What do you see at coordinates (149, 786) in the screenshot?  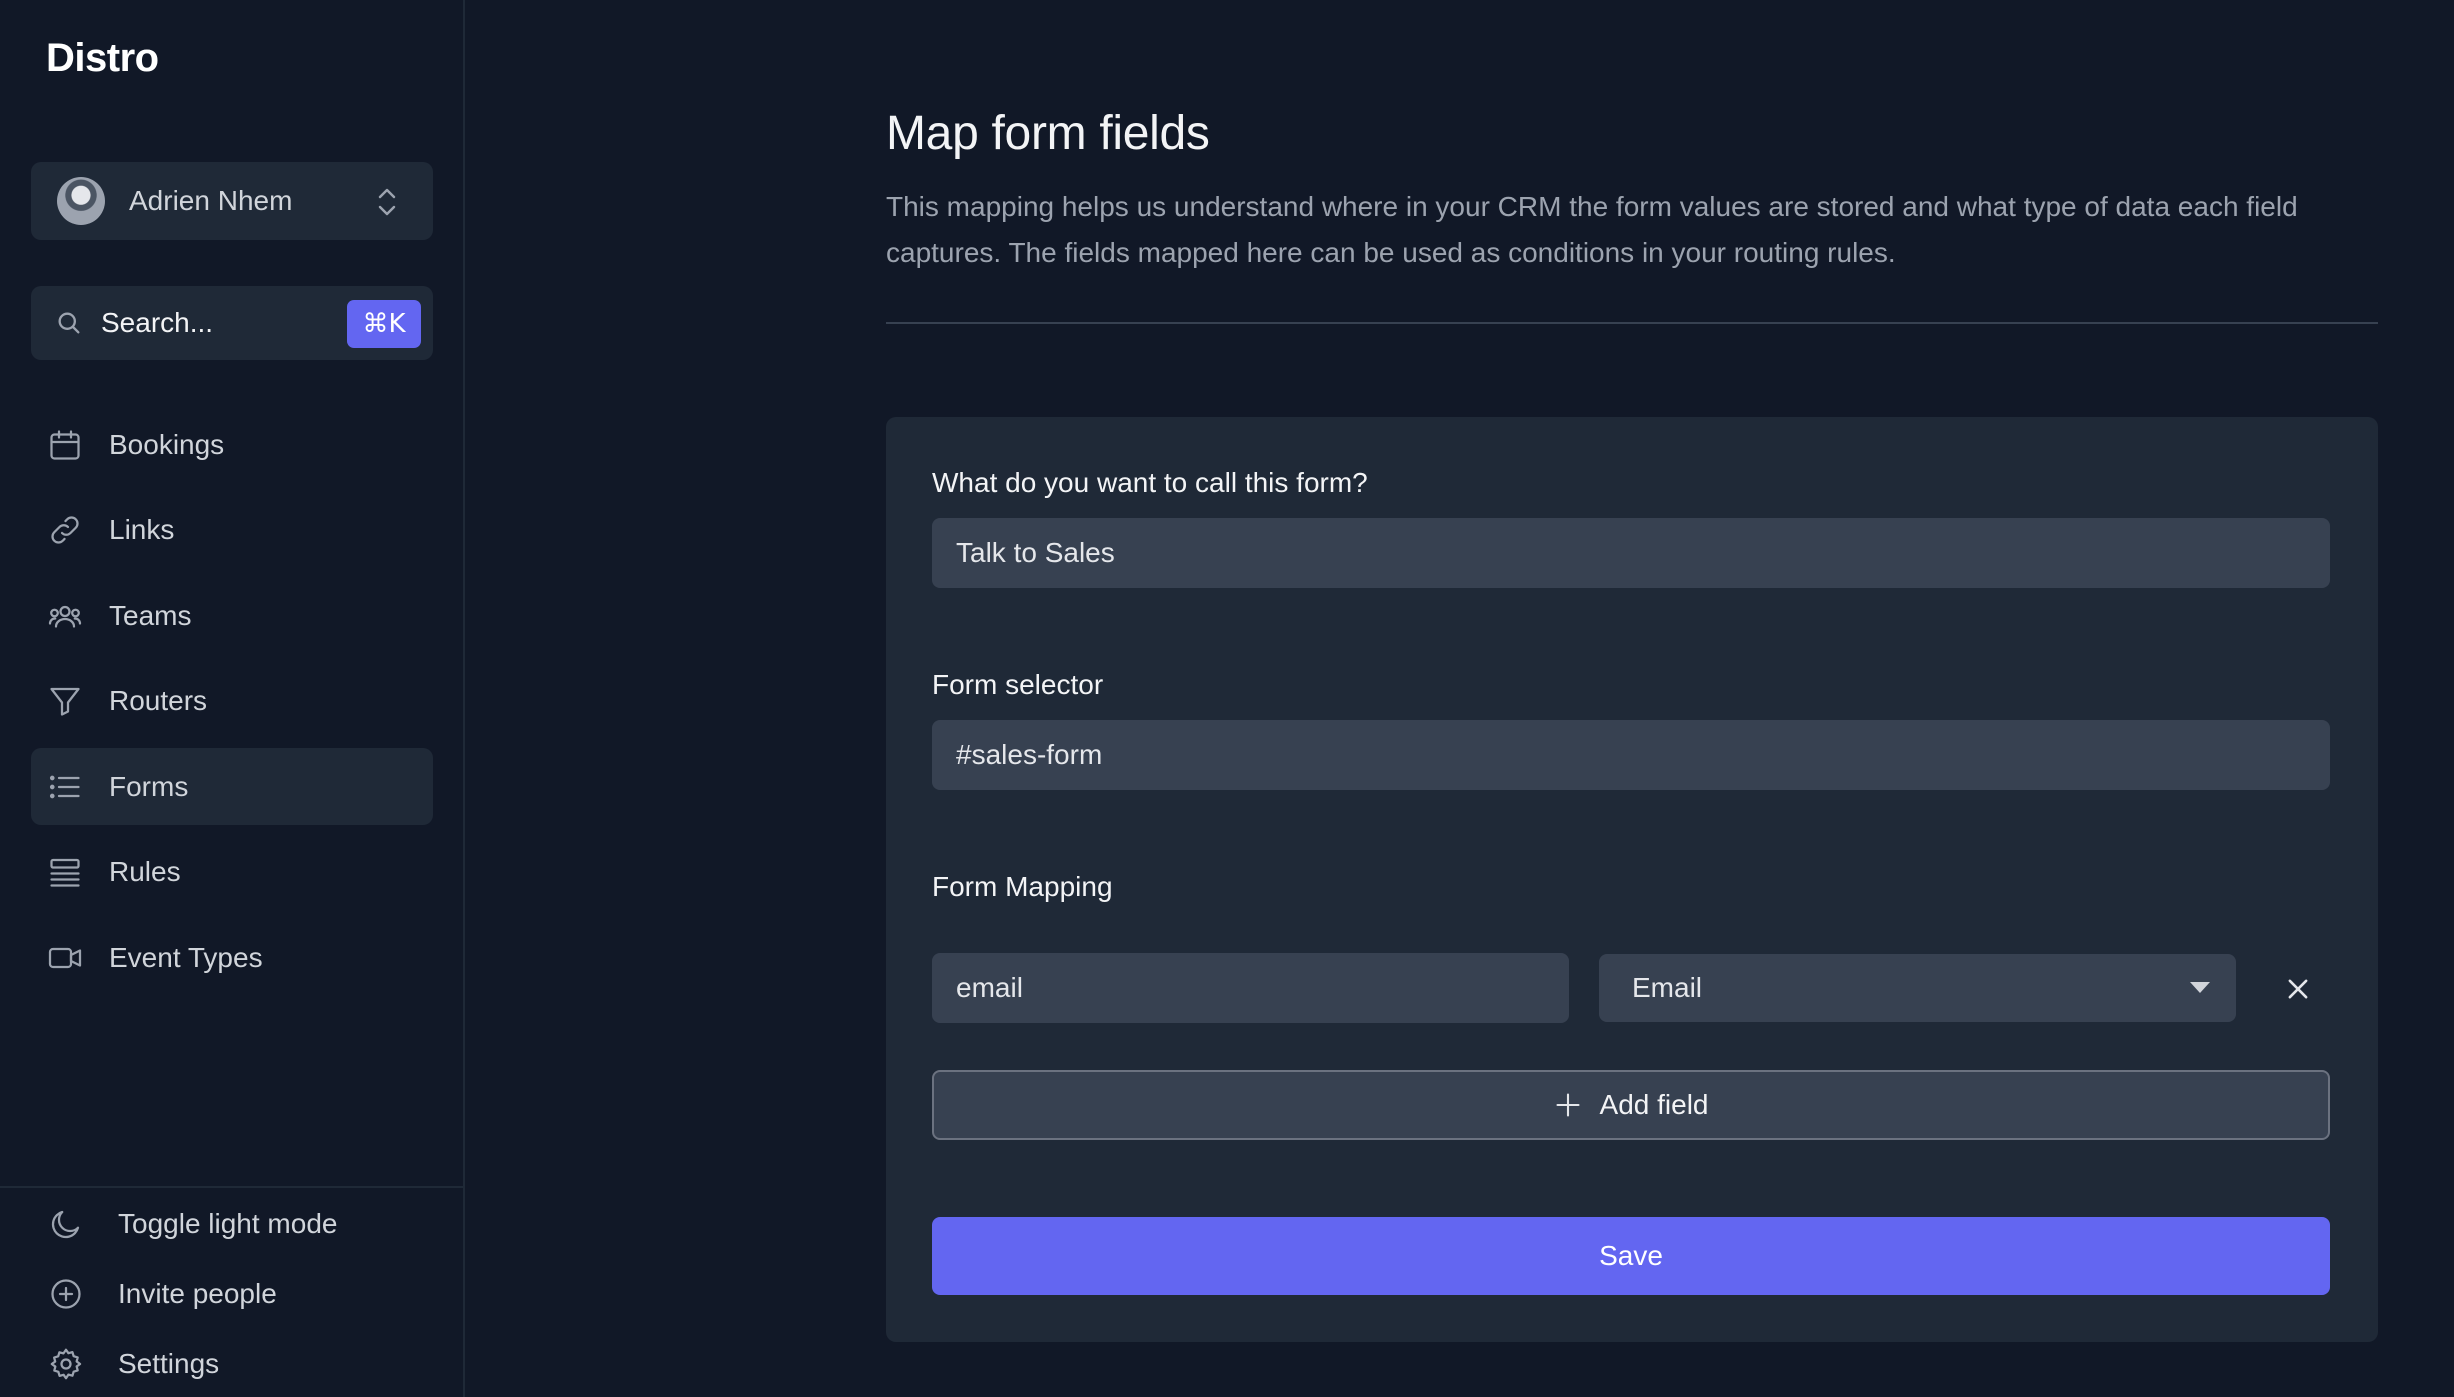 I see `sidebar-item-label: Forms` at bounding box center [149, 786].